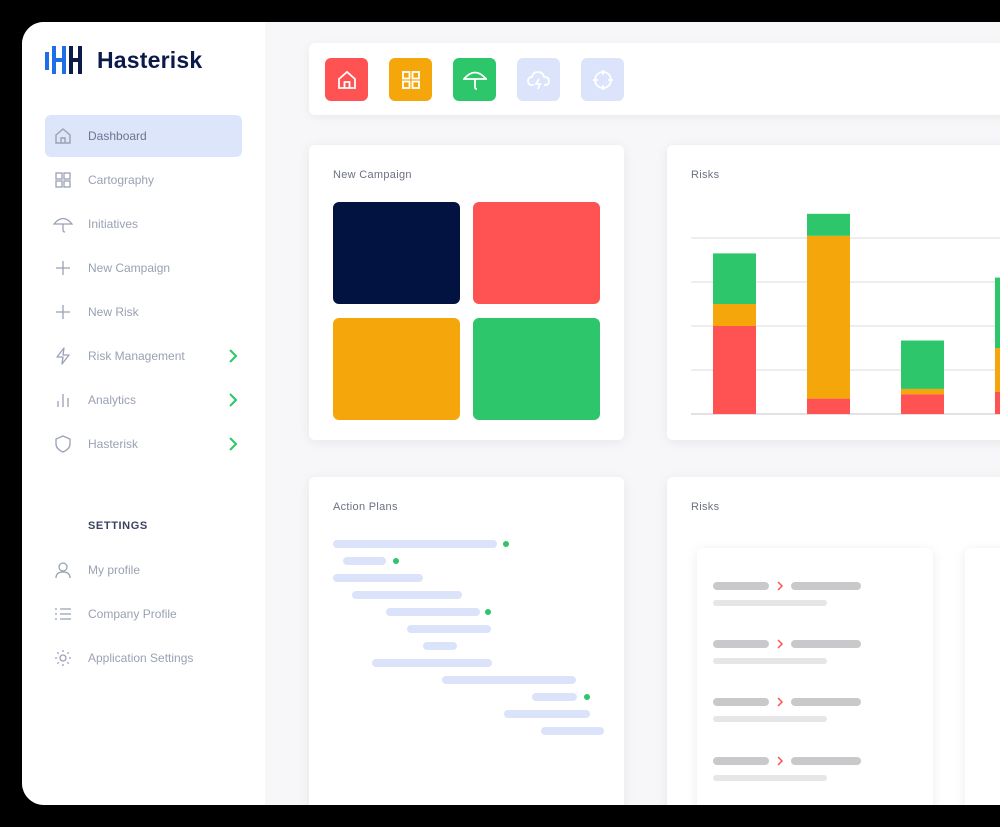 The width and height of the screenshot is (1000, 827). I want to click on grid-button, so click(410, 79).